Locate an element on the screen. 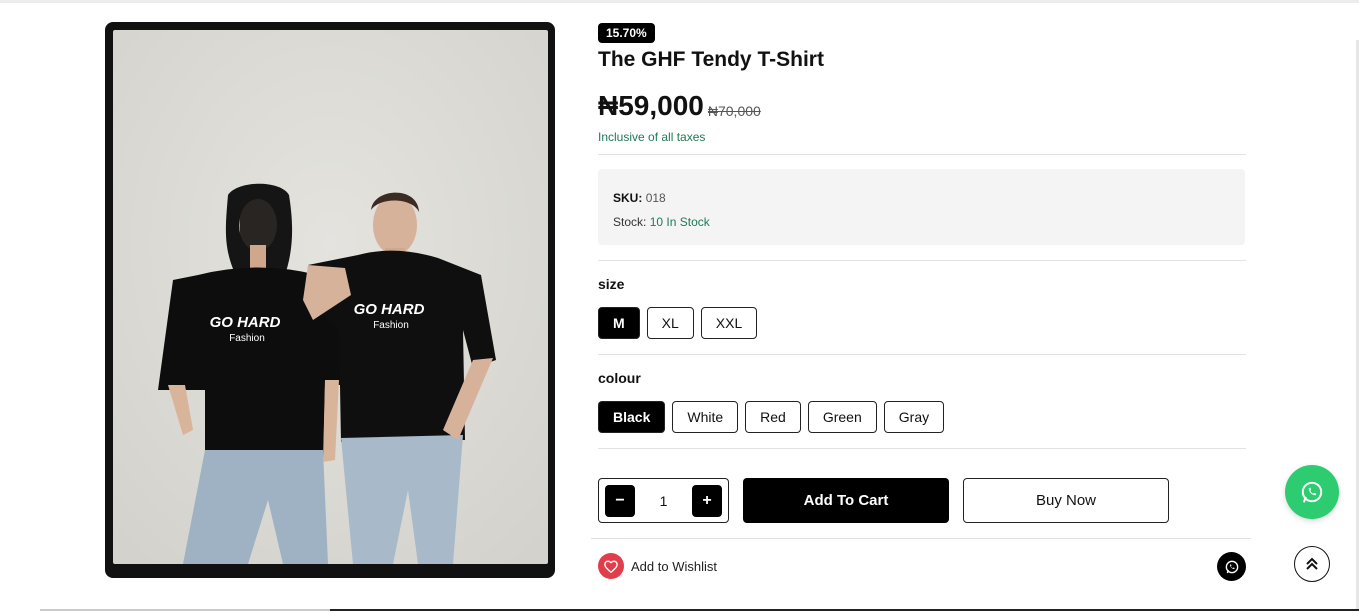 Image resolution: width=1359 pixels, height=611 pixels. stock-value: 10 In Stock is located at coordinates (679, 222).